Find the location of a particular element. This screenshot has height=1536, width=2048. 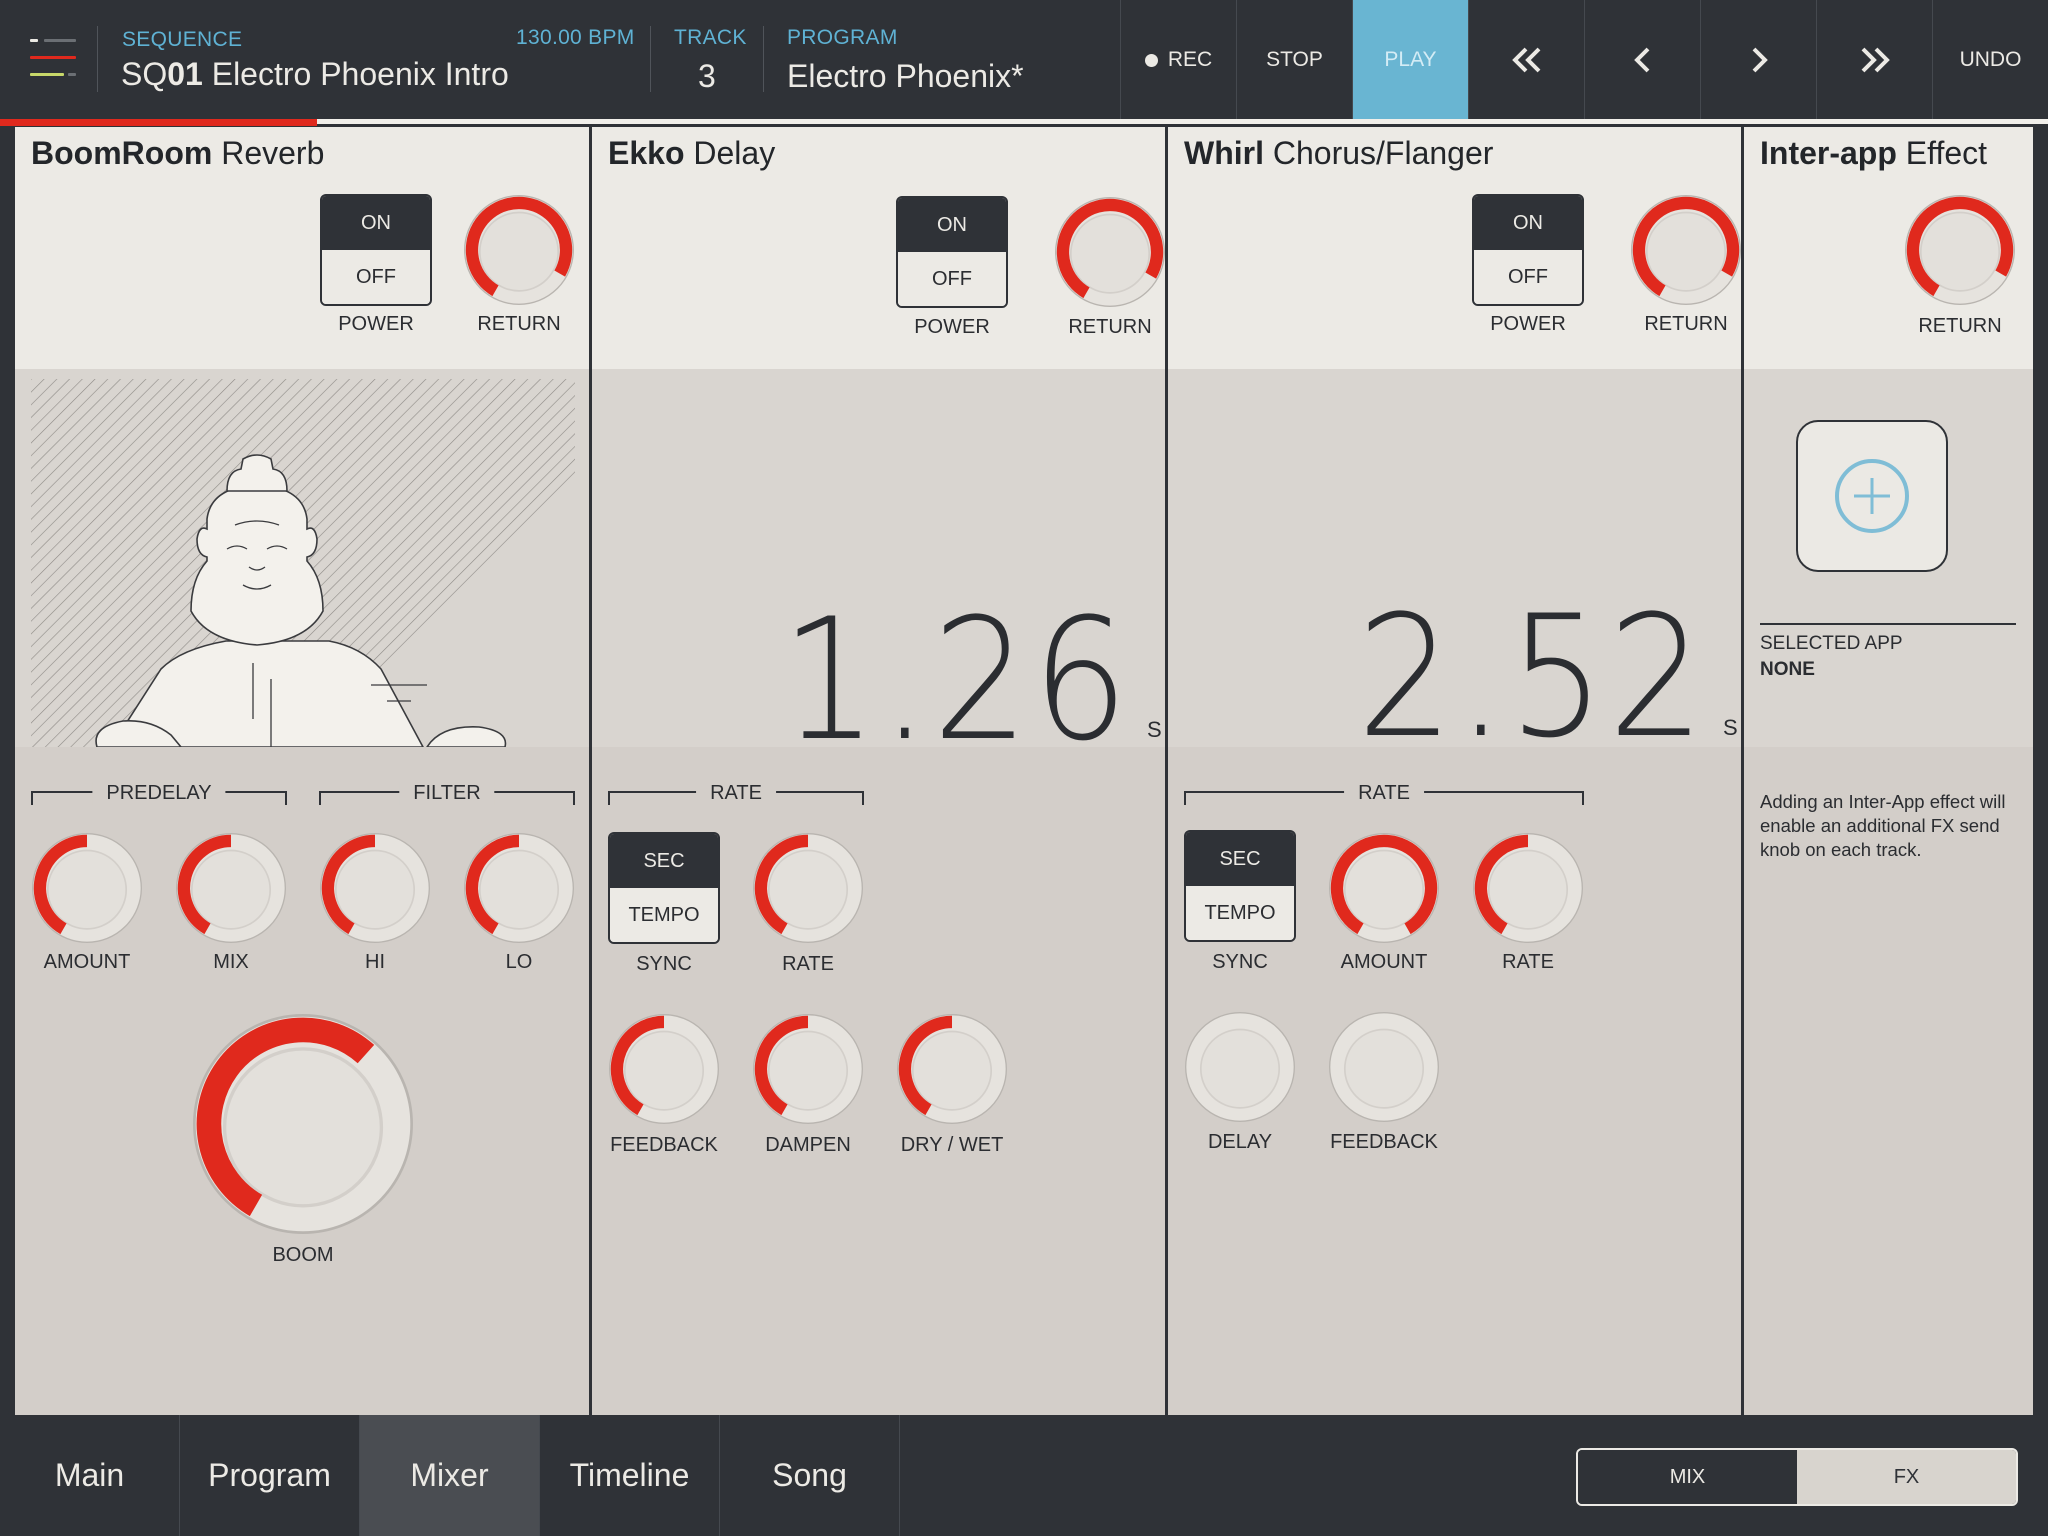

bottom-navigation: Main Program Mixer Timeline Song MIX FX is located at coordinates (1024, 1475).